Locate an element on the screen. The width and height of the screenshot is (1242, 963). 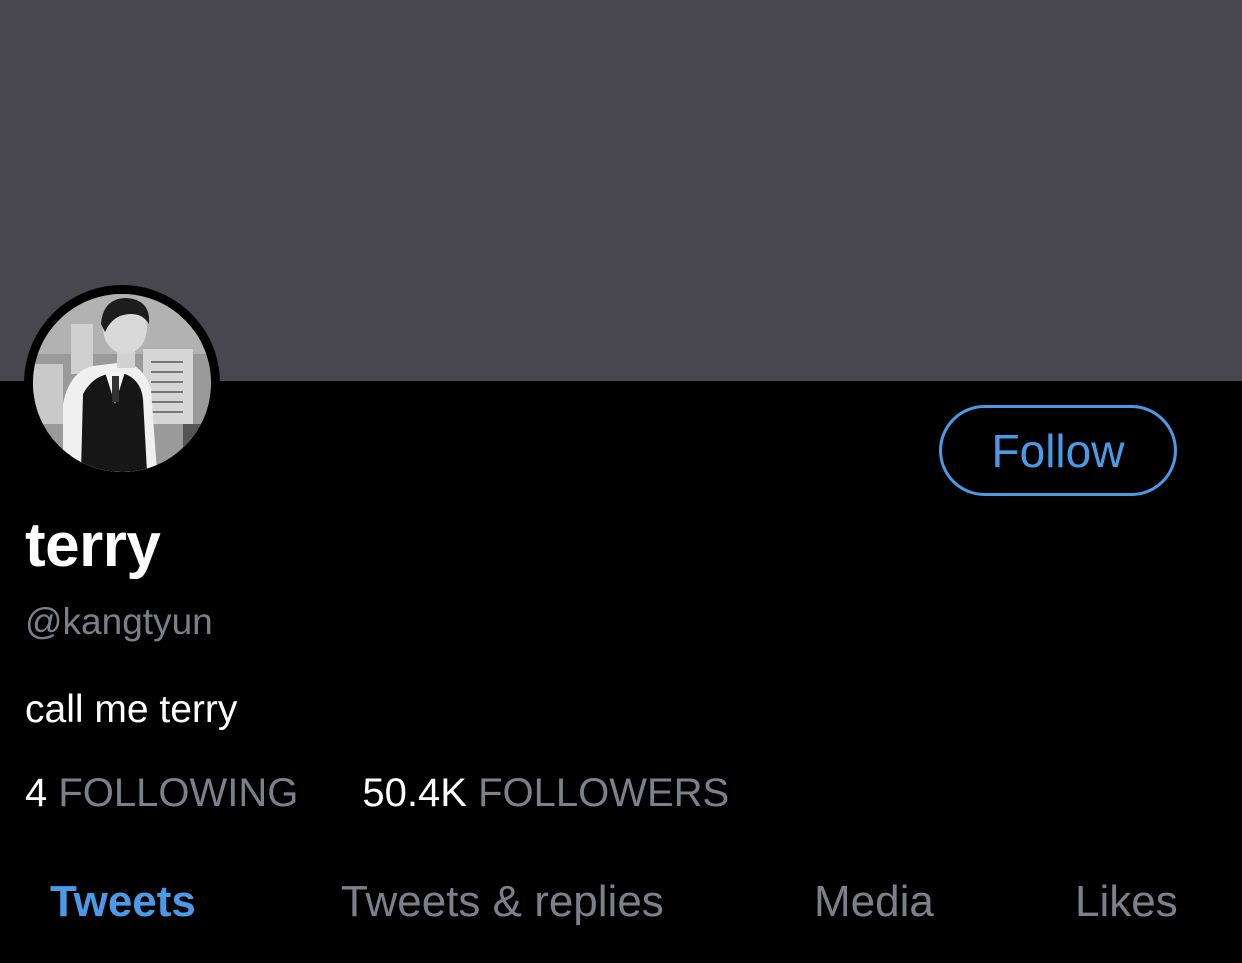
followers-count: 50.4K is located at coordinates (414, 793).